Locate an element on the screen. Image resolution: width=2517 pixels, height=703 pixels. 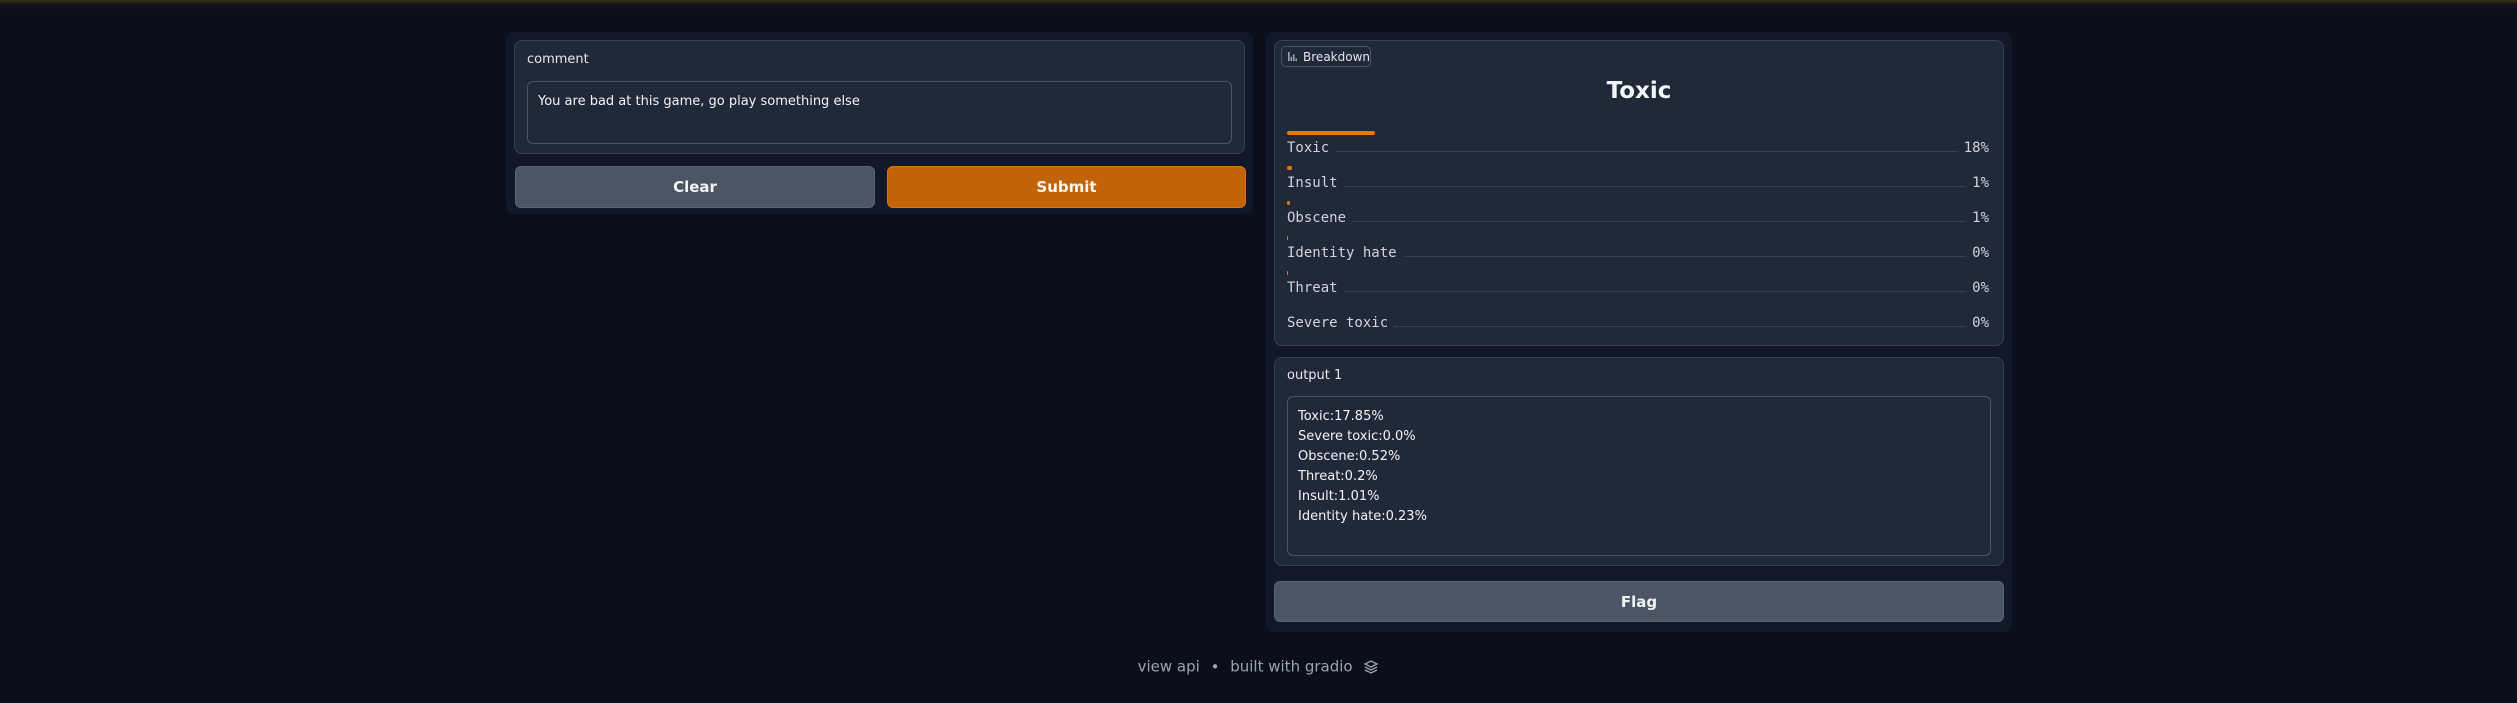
output-line: Insult:1.01% is located at coordinates (1339, 496).